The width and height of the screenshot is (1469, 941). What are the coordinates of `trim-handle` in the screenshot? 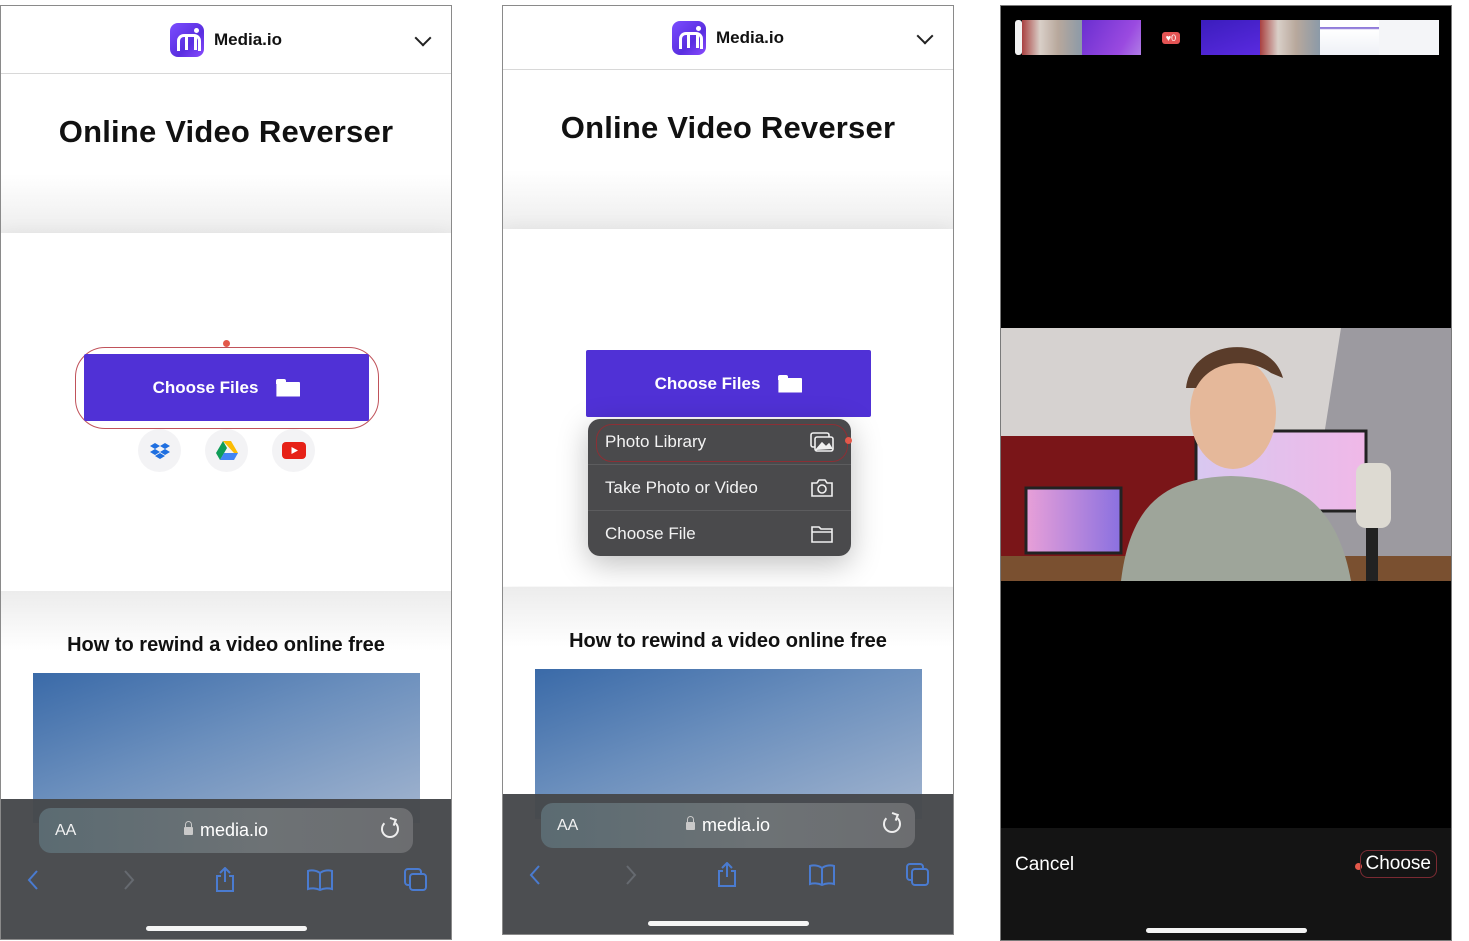 It's located at (1018, 37).